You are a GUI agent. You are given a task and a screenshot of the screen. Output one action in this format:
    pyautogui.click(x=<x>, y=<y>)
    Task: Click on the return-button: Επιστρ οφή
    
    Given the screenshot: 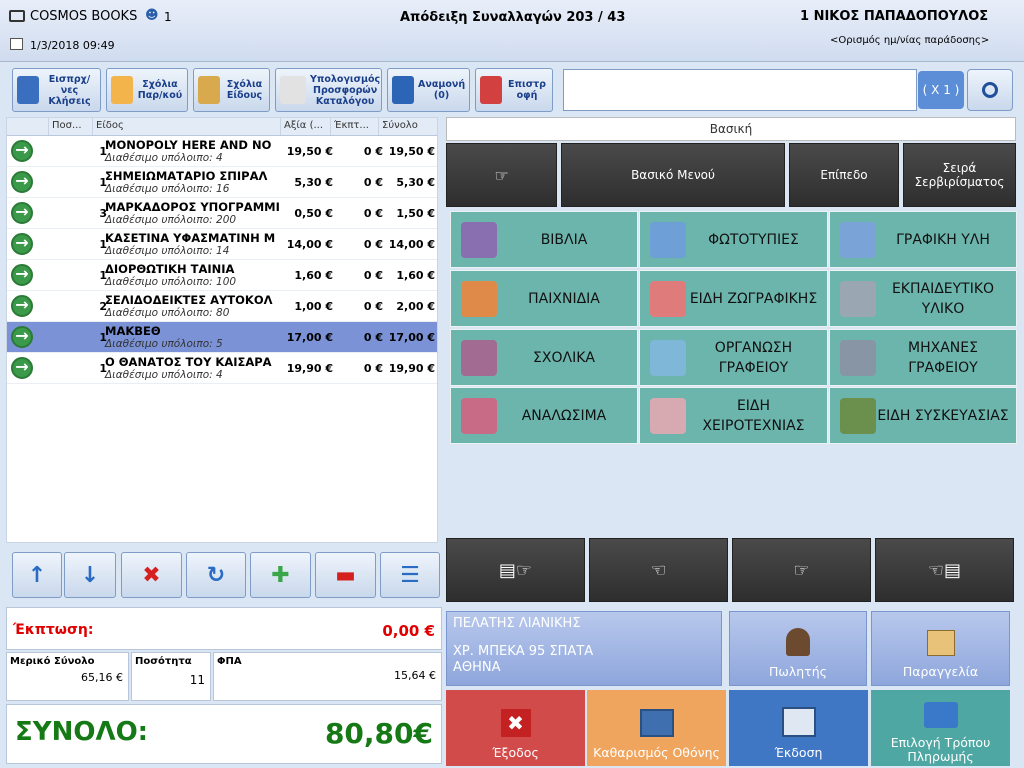 What is the action you would take?
    pyautogui.click(x=514, y=90)
    